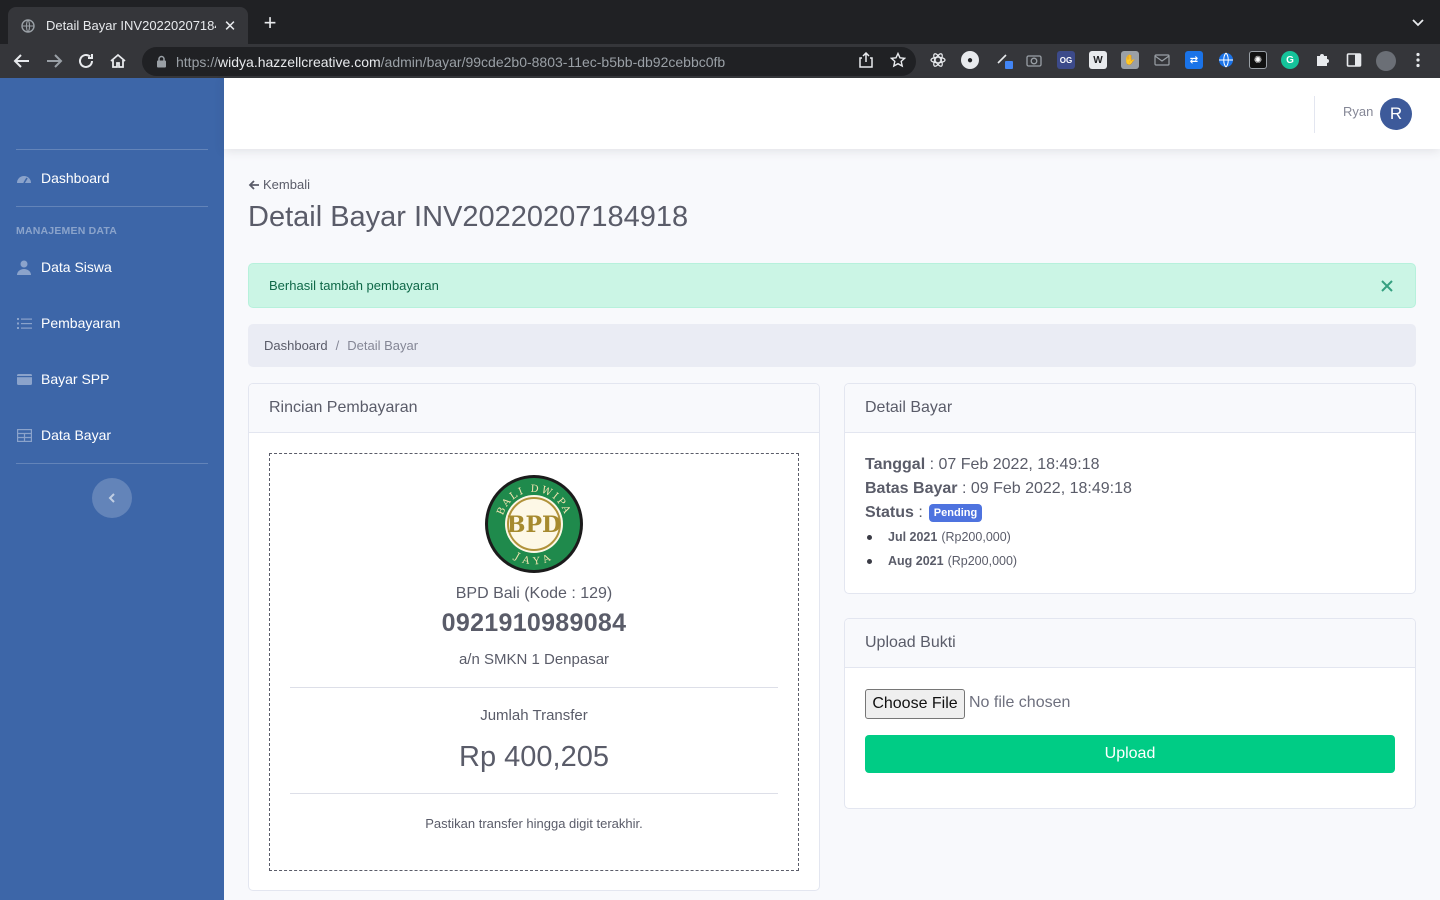  I want to click on back-arrow-icon, so click(22, 61).